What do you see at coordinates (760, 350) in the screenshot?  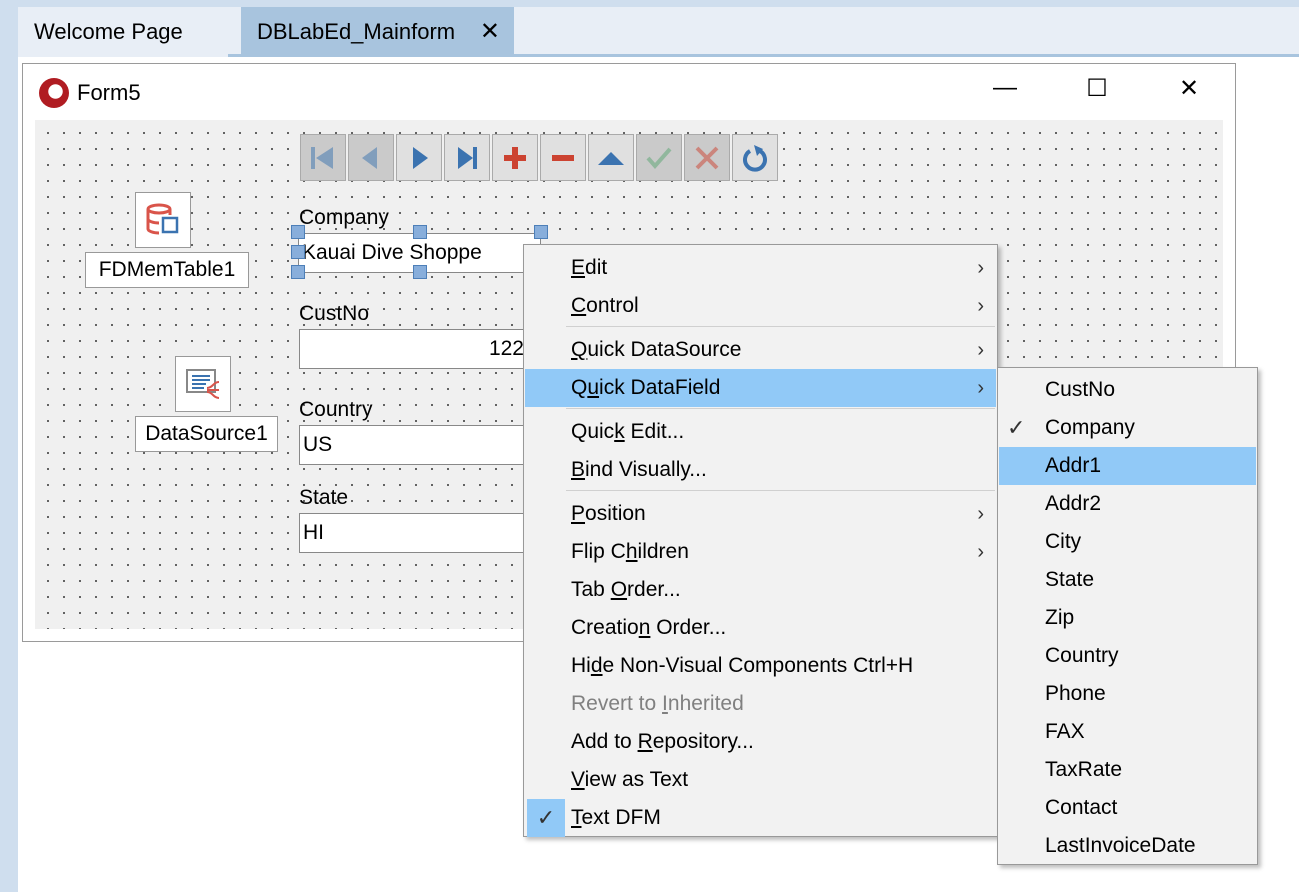 I see `menu-item-quick-datasource: Quick DataSource ›` at bounding box center [760, 350].